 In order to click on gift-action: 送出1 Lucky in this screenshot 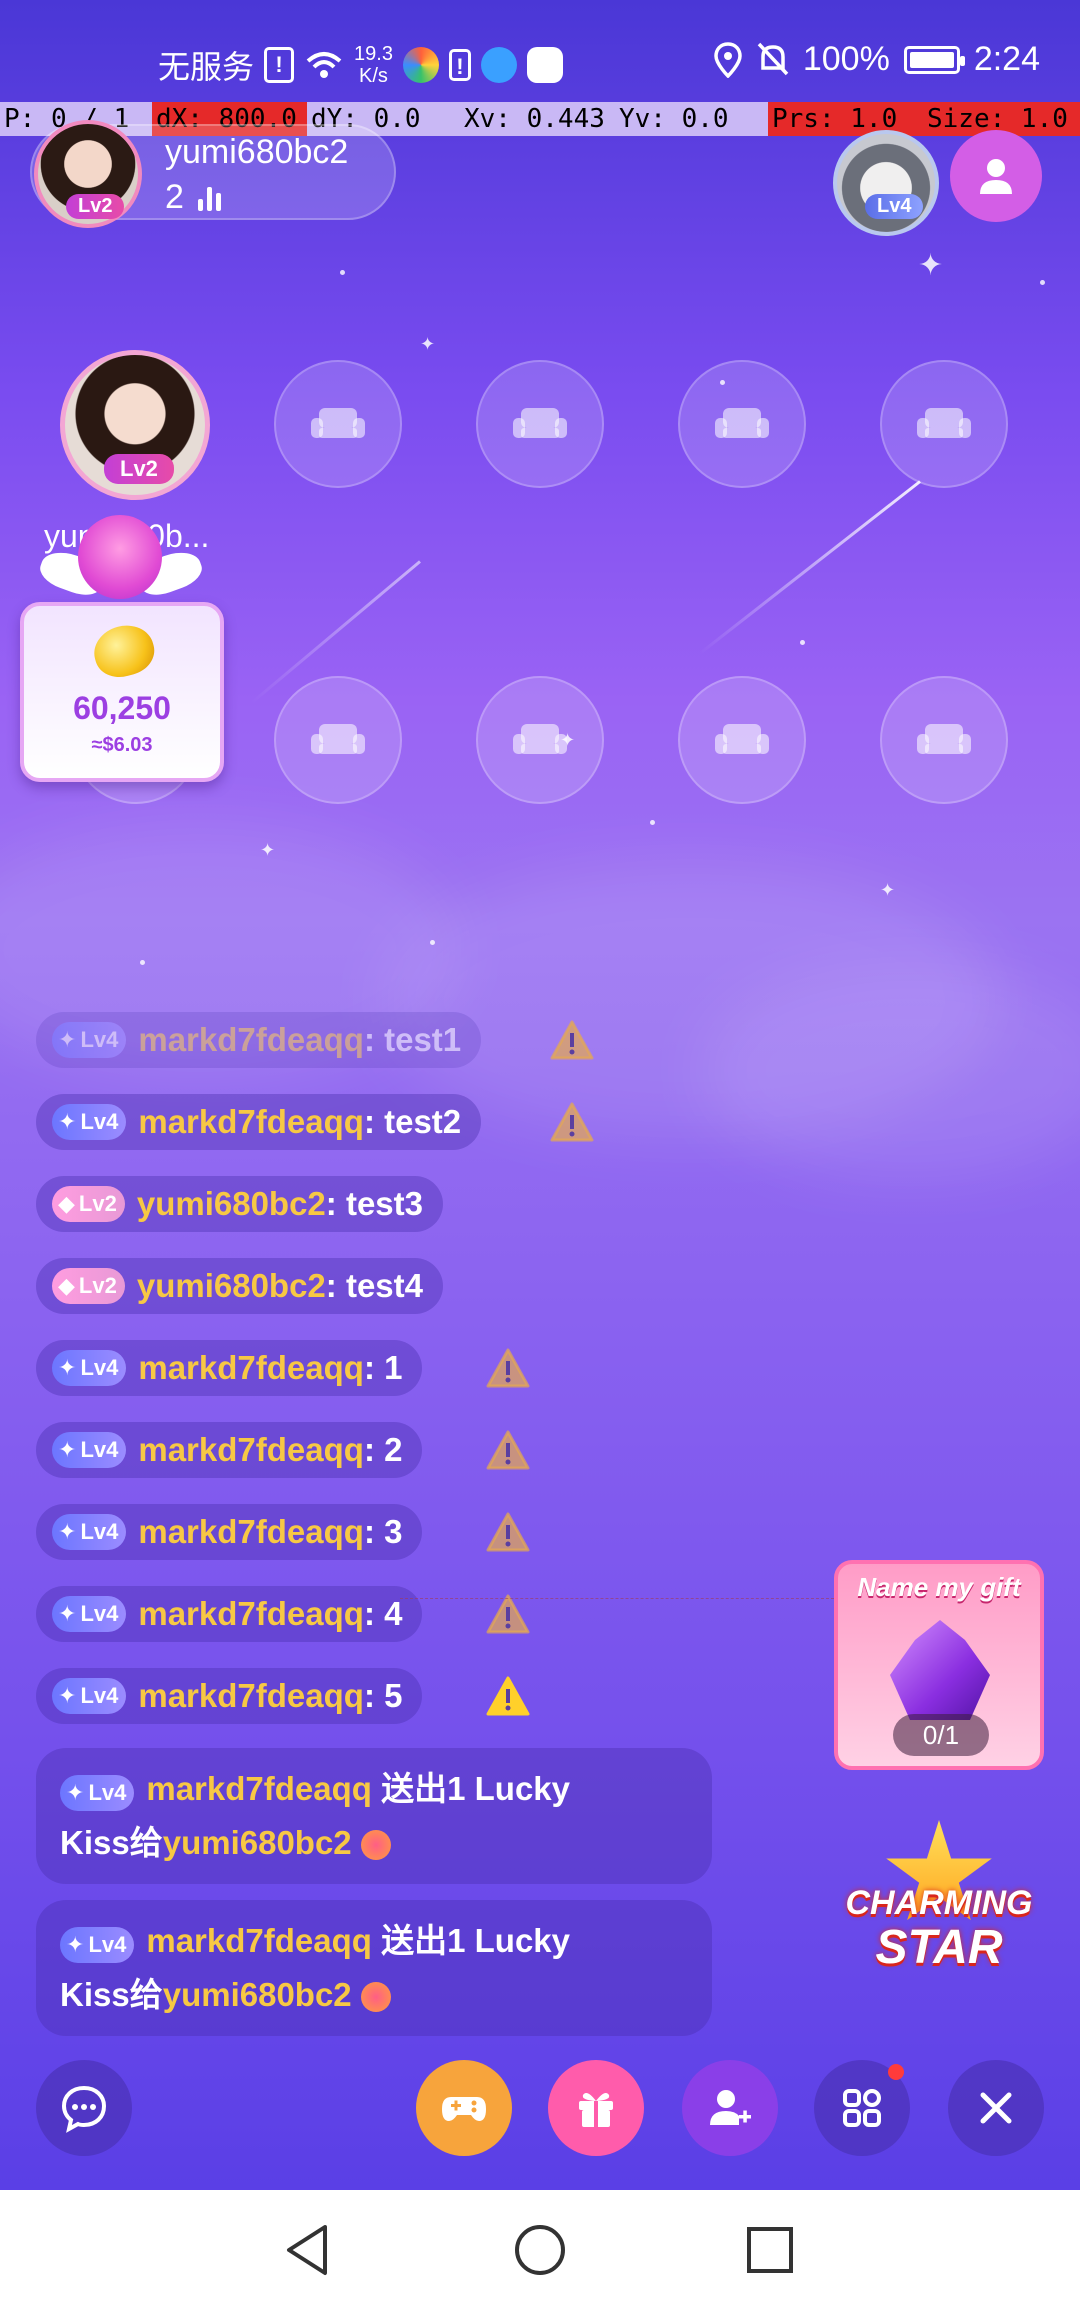, I will do `click(471, 1940)`.